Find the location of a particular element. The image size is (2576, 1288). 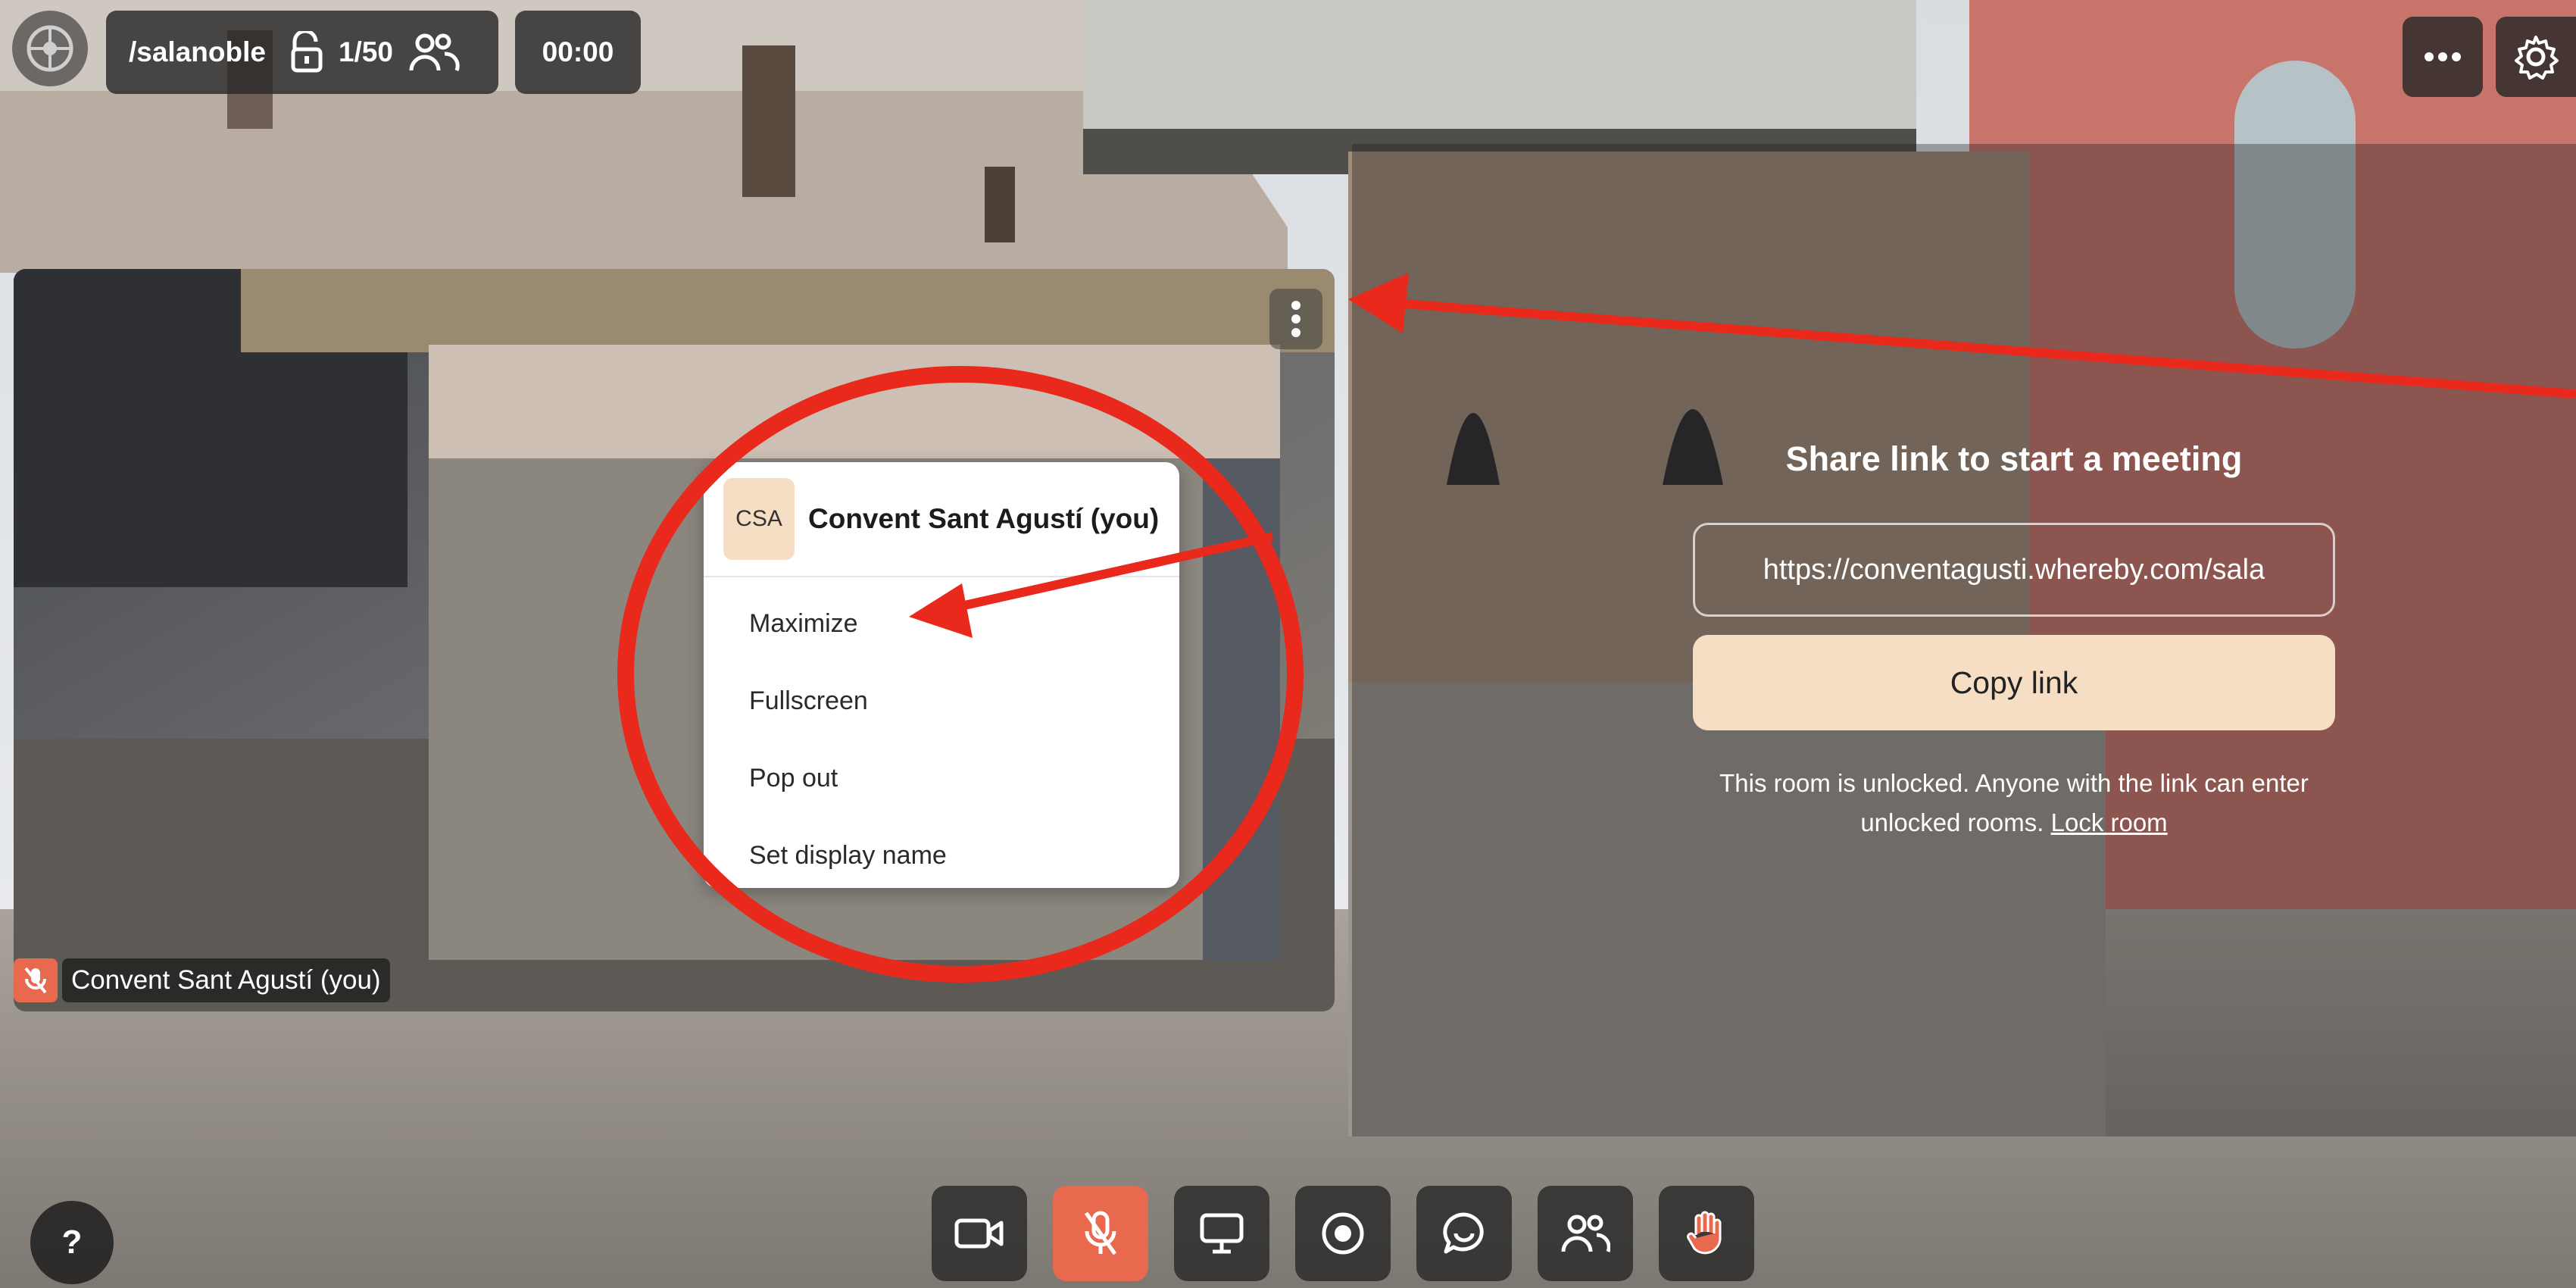

gear-icon is located at coordinates (2536, 57).